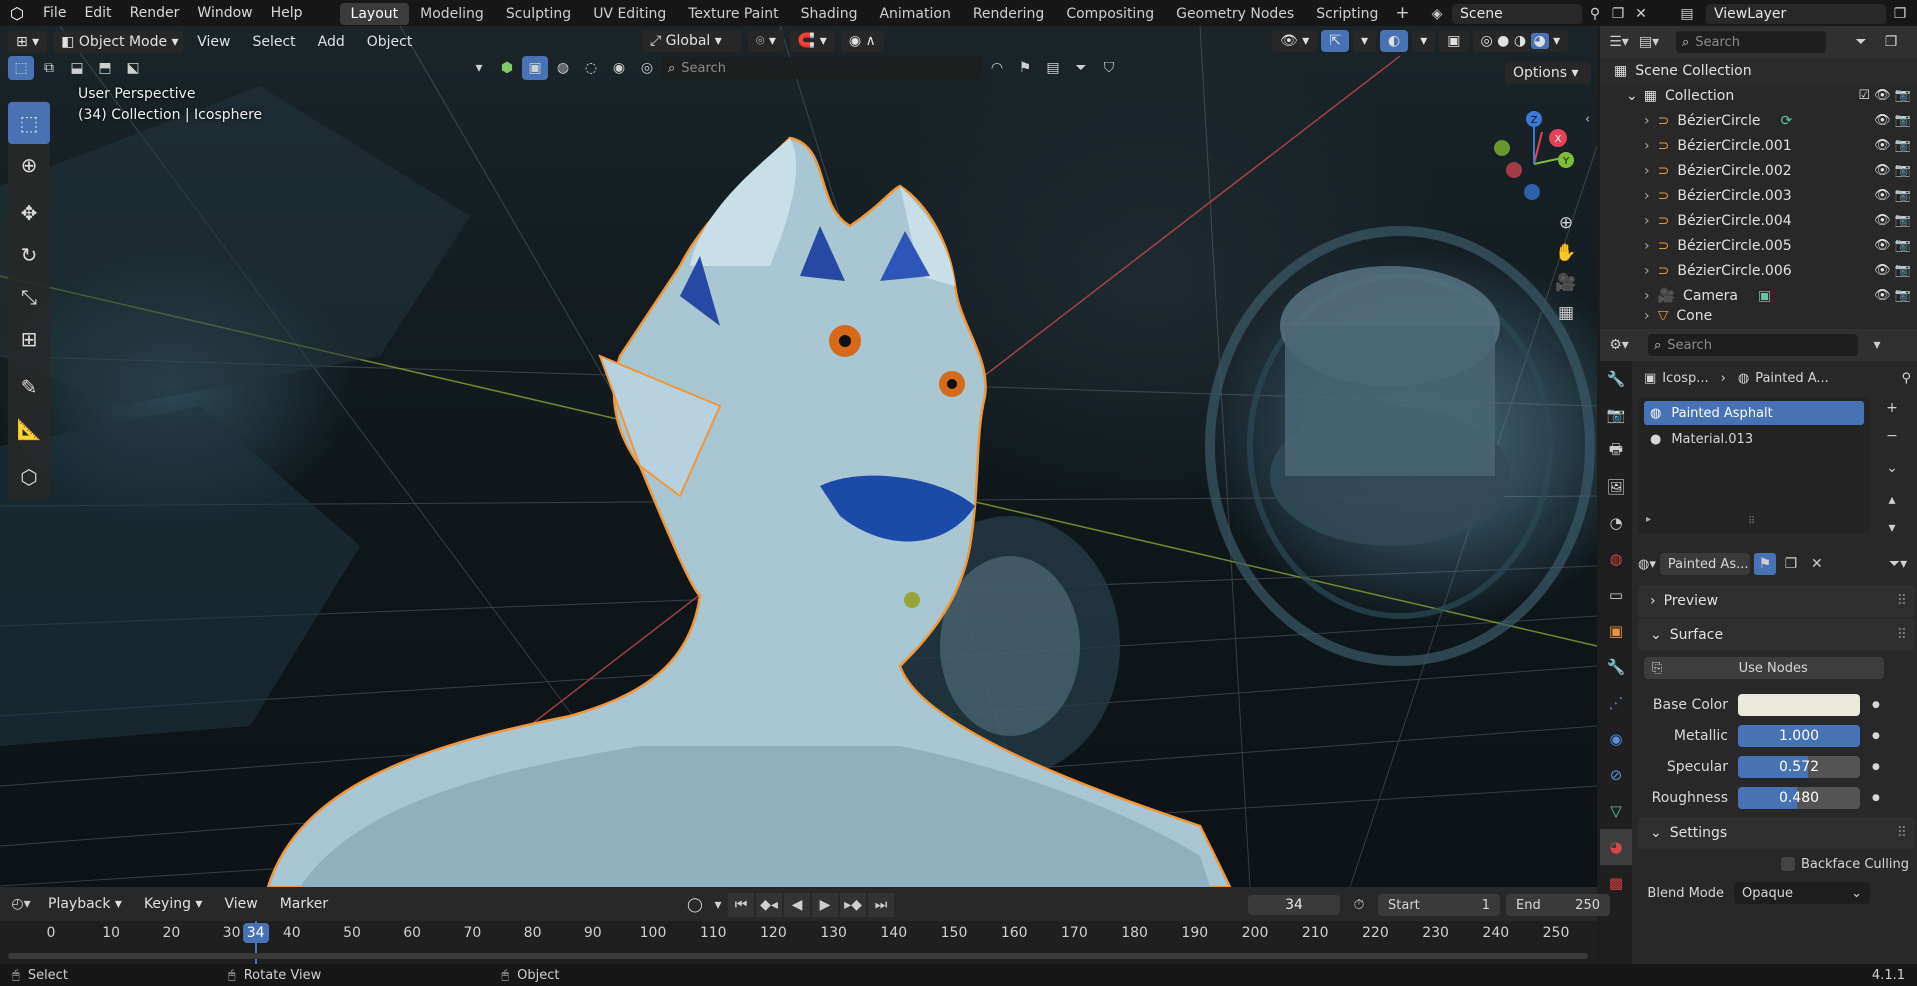  Describe the element at coordinates (1776, 601) in the screenshot. I see `preview-panel-header: › Preview ⠿` at that location.